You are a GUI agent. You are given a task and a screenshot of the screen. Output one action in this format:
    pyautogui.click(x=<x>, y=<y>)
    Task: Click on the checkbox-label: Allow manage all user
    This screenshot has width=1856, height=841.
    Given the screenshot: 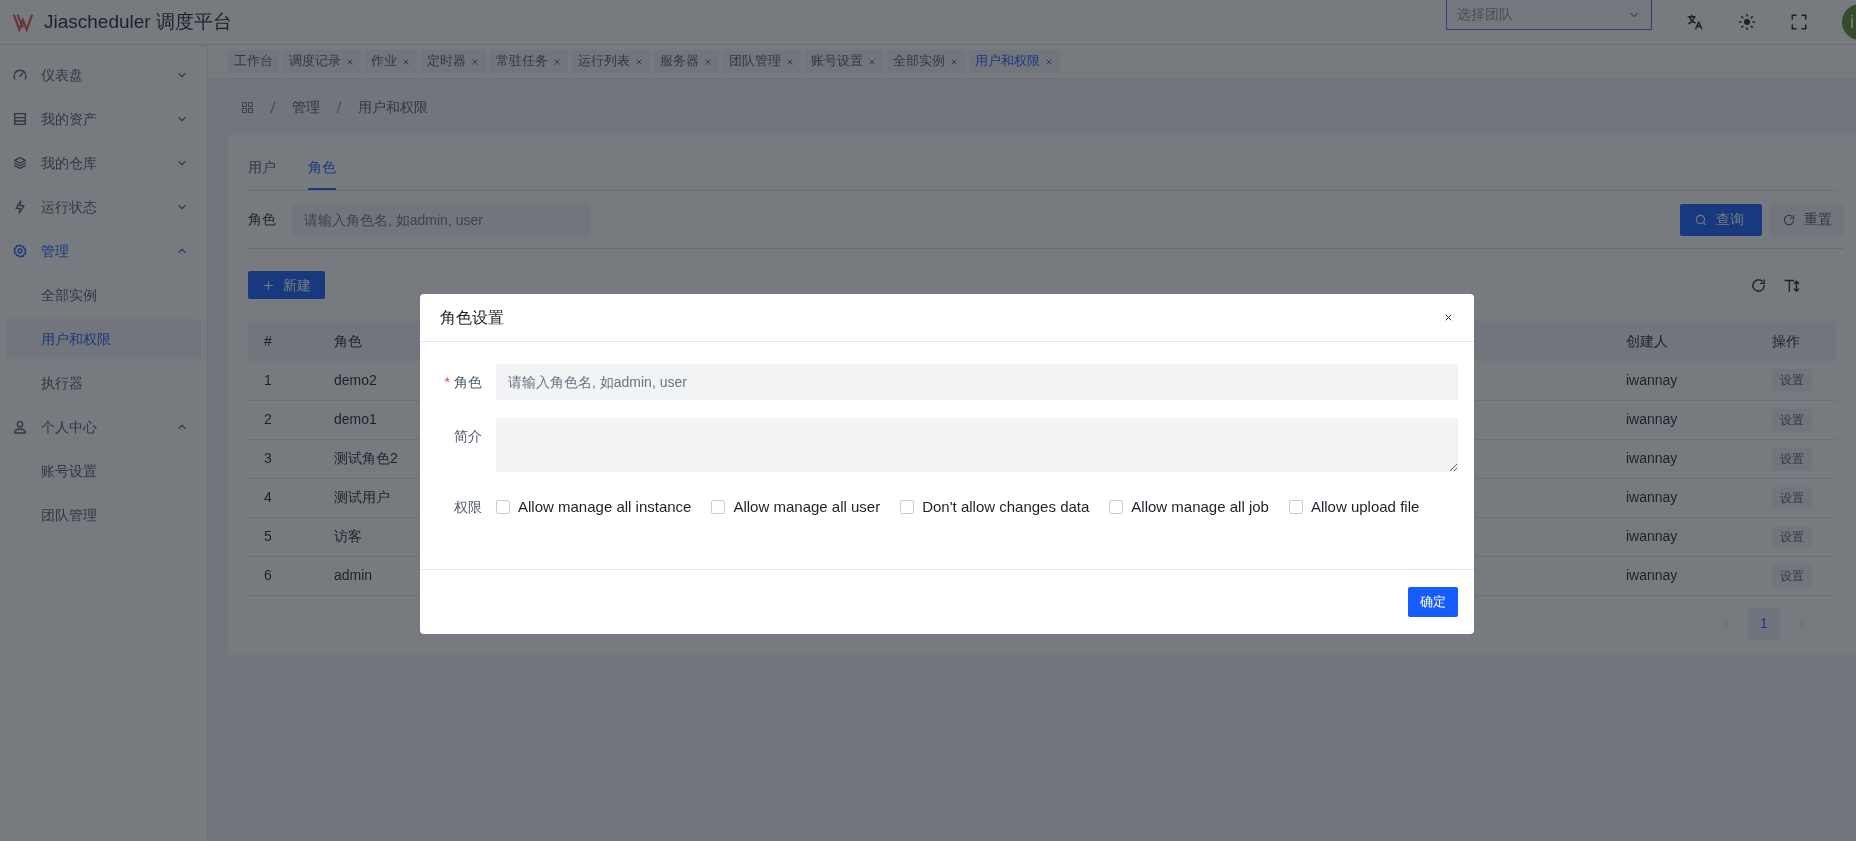 What is the action you would take?
    pyautogui.click(x=807, y=507)
    